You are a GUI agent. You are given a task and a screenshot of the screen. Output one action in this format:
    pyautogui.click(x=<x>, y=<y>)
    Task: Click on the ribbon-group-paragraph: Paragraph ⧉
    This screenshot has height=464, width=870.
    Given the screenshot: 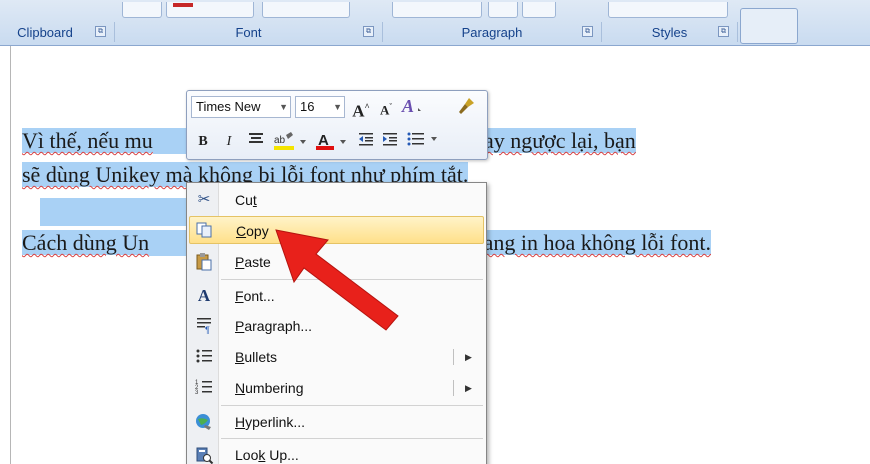 What is the action you would take?
    pyautogui.click(x=492, y=32)
    